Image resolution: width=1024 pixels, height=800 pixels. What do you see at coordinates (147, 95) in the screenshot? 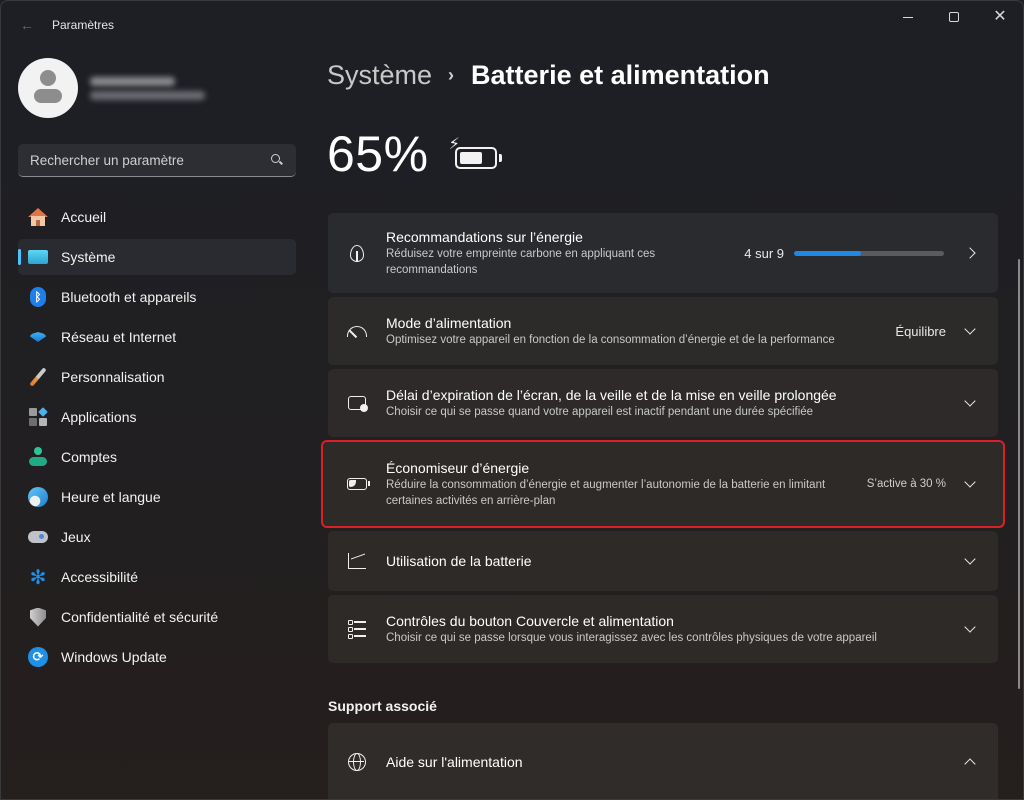
I see `user-email-redacted` at bounding box center [147, 95].